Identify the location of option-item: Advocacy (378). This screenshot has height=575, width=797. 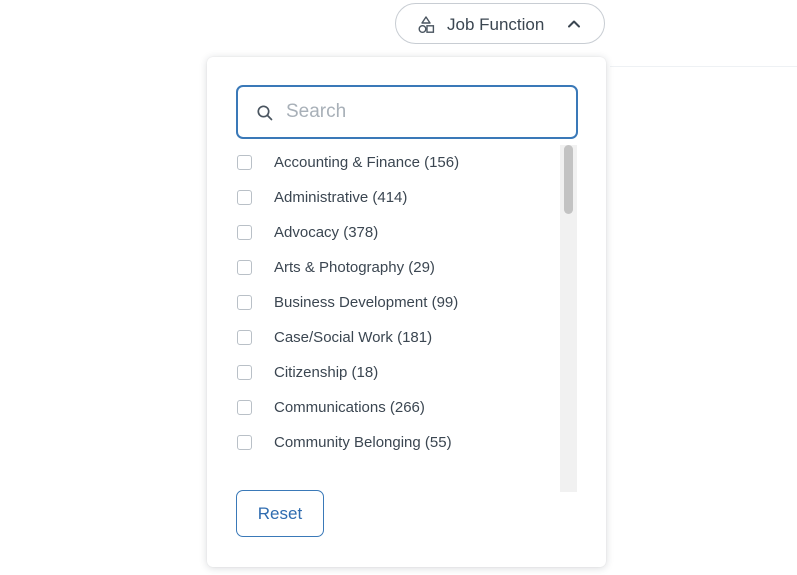
(396, 232).